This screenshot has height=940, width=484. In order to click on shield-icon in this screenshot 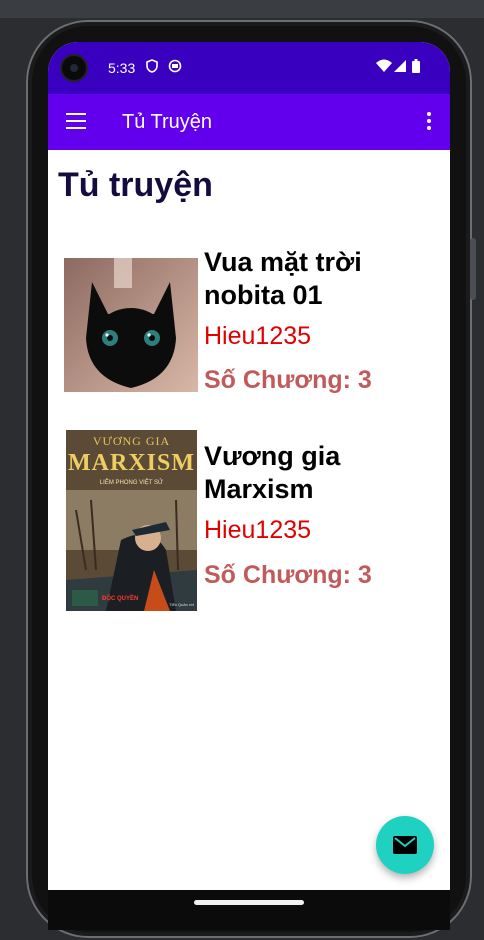, I will do `click(152, 68)`.